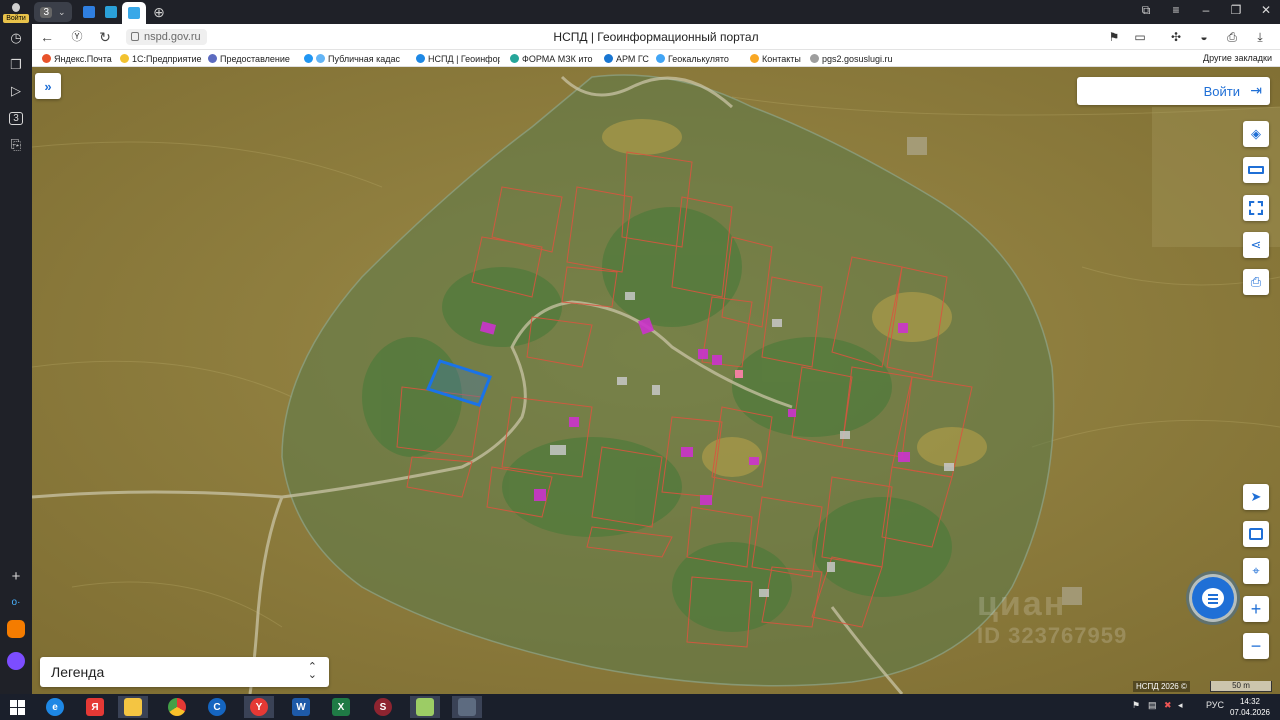 The width and height of the screenshot is (1280, 720). I want to click on map-copyright: НСПД 2026 ©, so click(1161, 686).